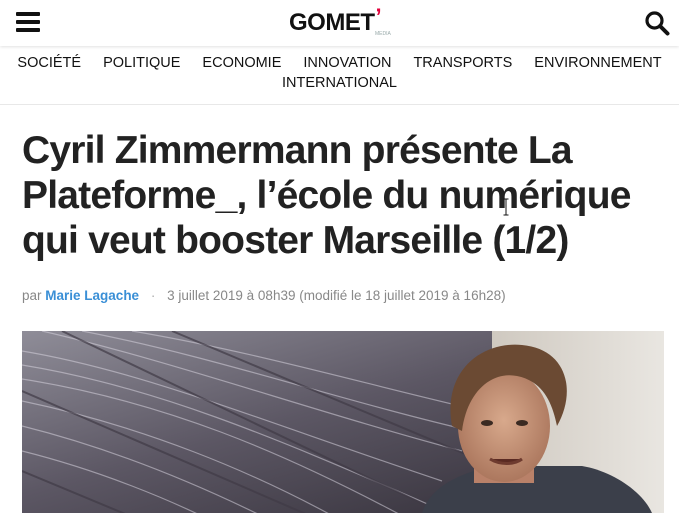 This screenshot has height=513, width=679. I want to click on author-link: Marie Lagache, so click(92, 295).